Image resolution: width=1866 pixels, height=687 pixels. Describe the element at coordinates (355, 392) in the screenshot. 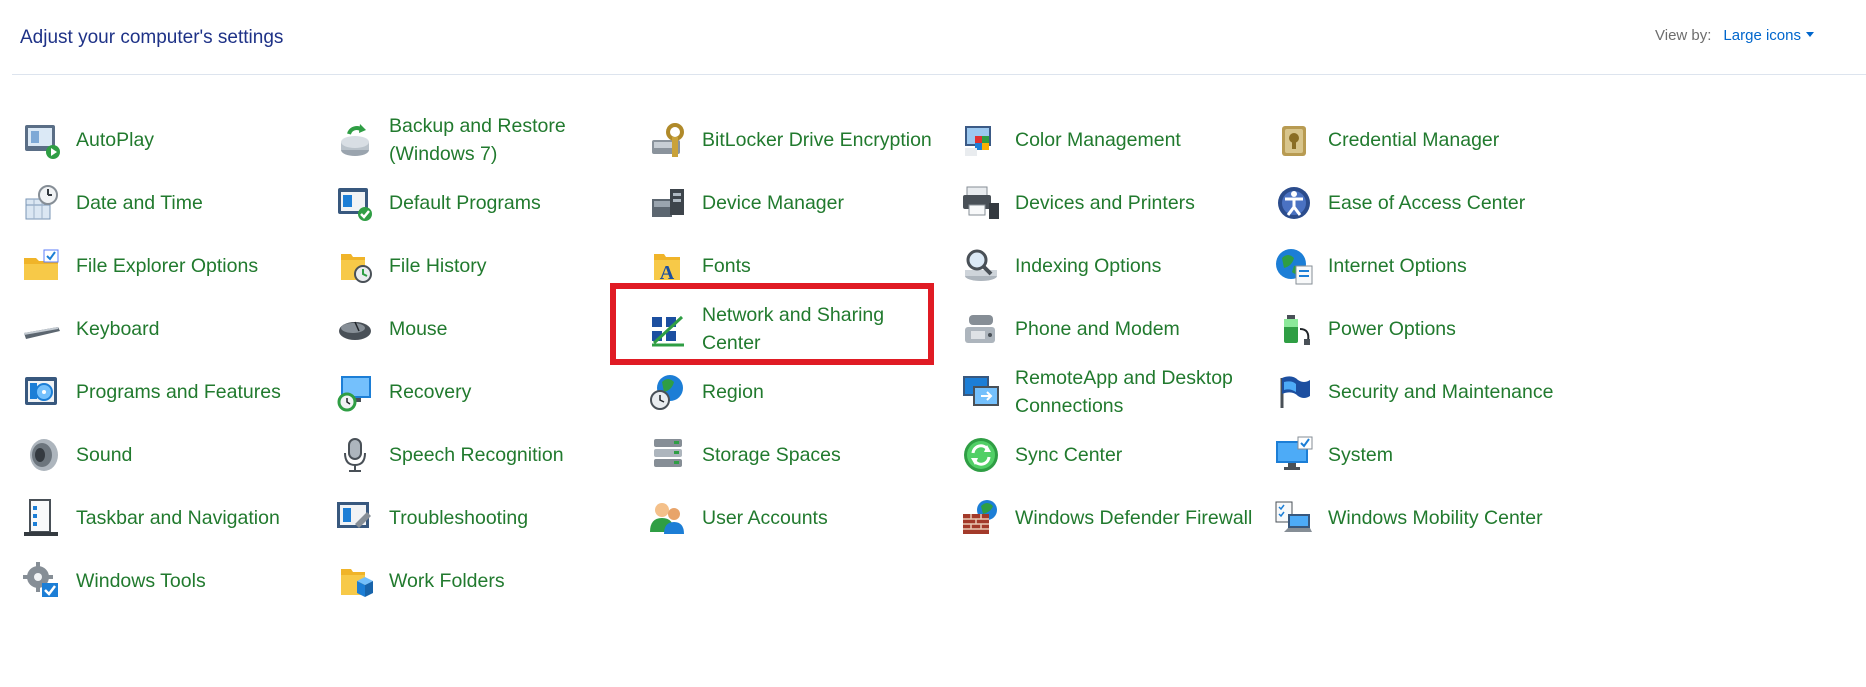

I see `recovery-icon` at that location.